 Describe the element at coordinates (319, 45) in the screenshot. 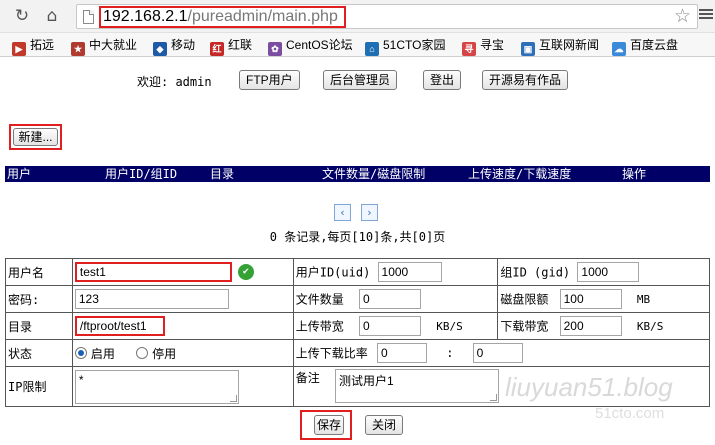

I see `bookmark-label: CentOS论坛` at that location.